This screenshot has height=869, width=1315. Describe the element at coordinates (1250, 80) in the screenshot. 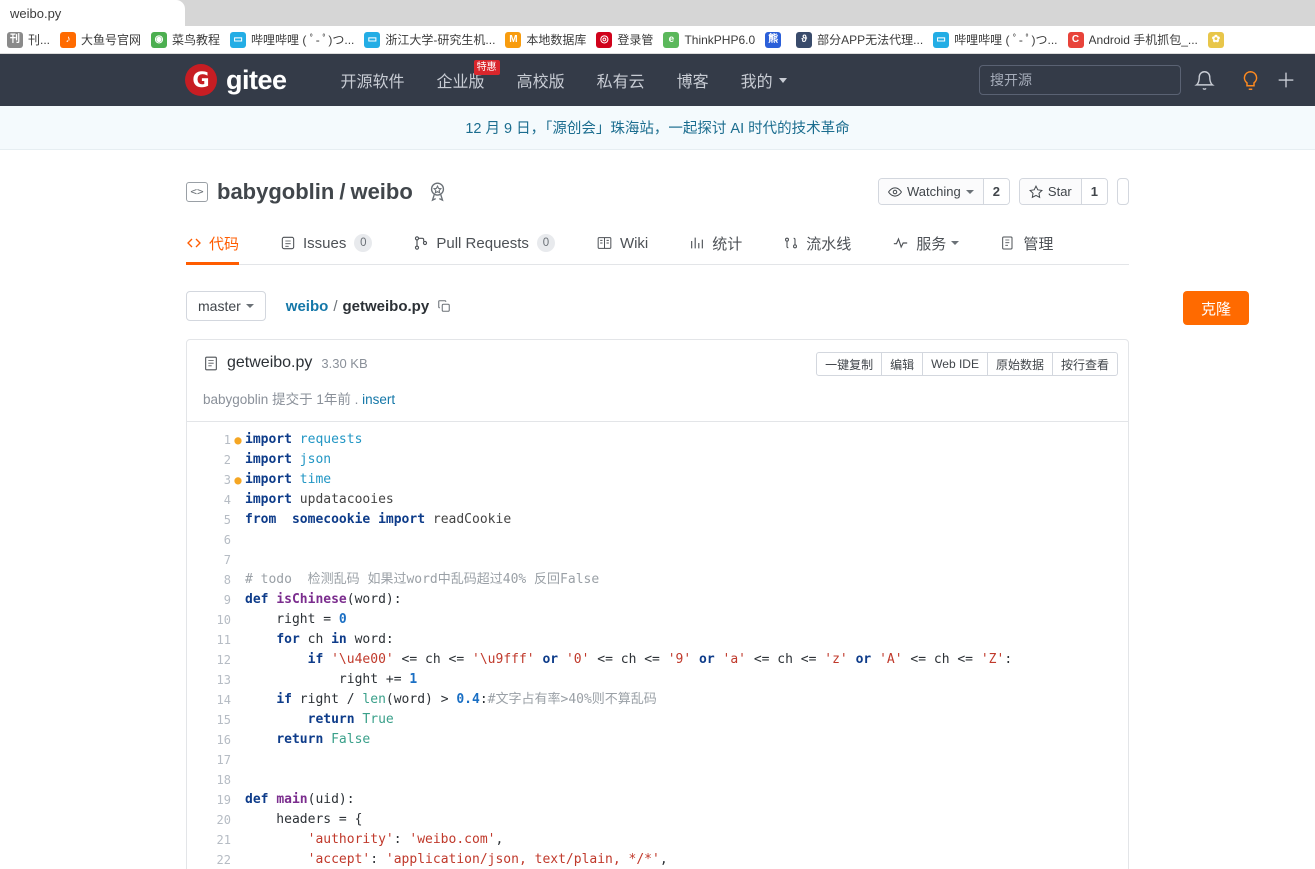

I see `lightbulb-icon` at that location.